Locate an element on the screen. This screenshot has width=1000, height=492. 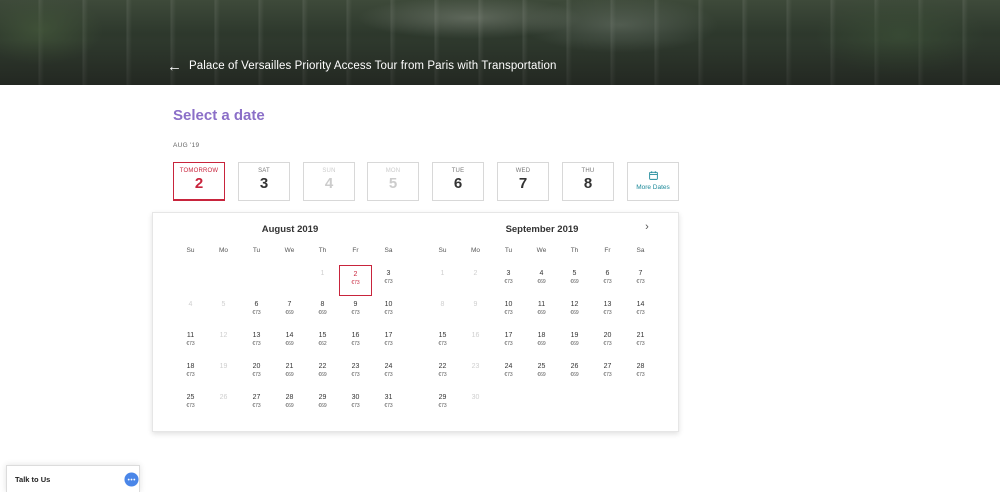
calendar-day: 1 is located at coordinates (322, 280).